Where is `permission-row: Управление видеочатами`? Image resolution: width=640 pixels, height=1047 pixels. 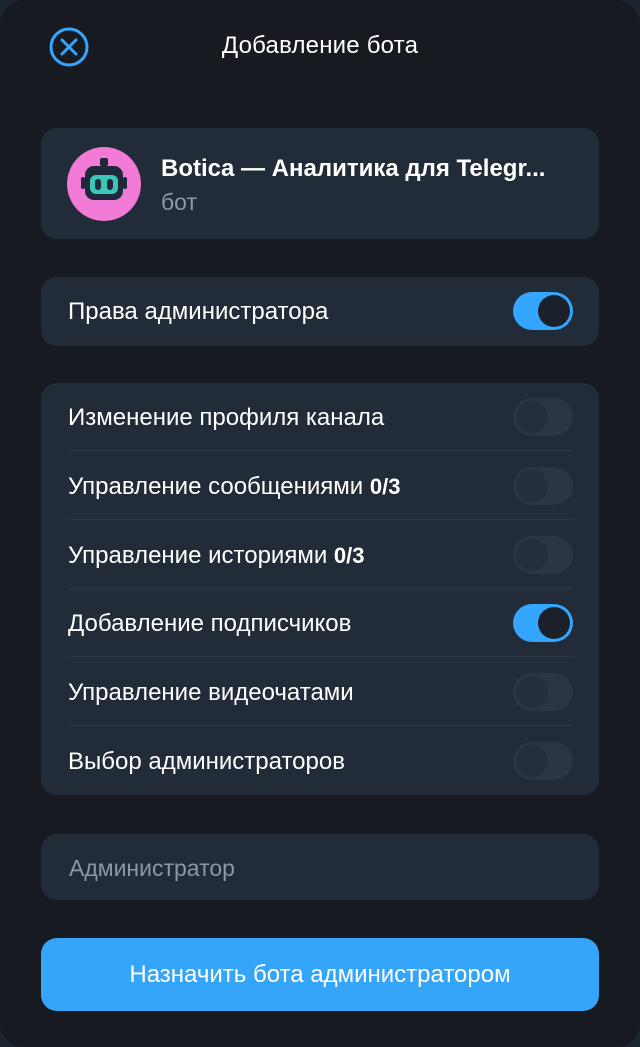 permission-row: Управление видеочатами is located at coordinates (320, 692).